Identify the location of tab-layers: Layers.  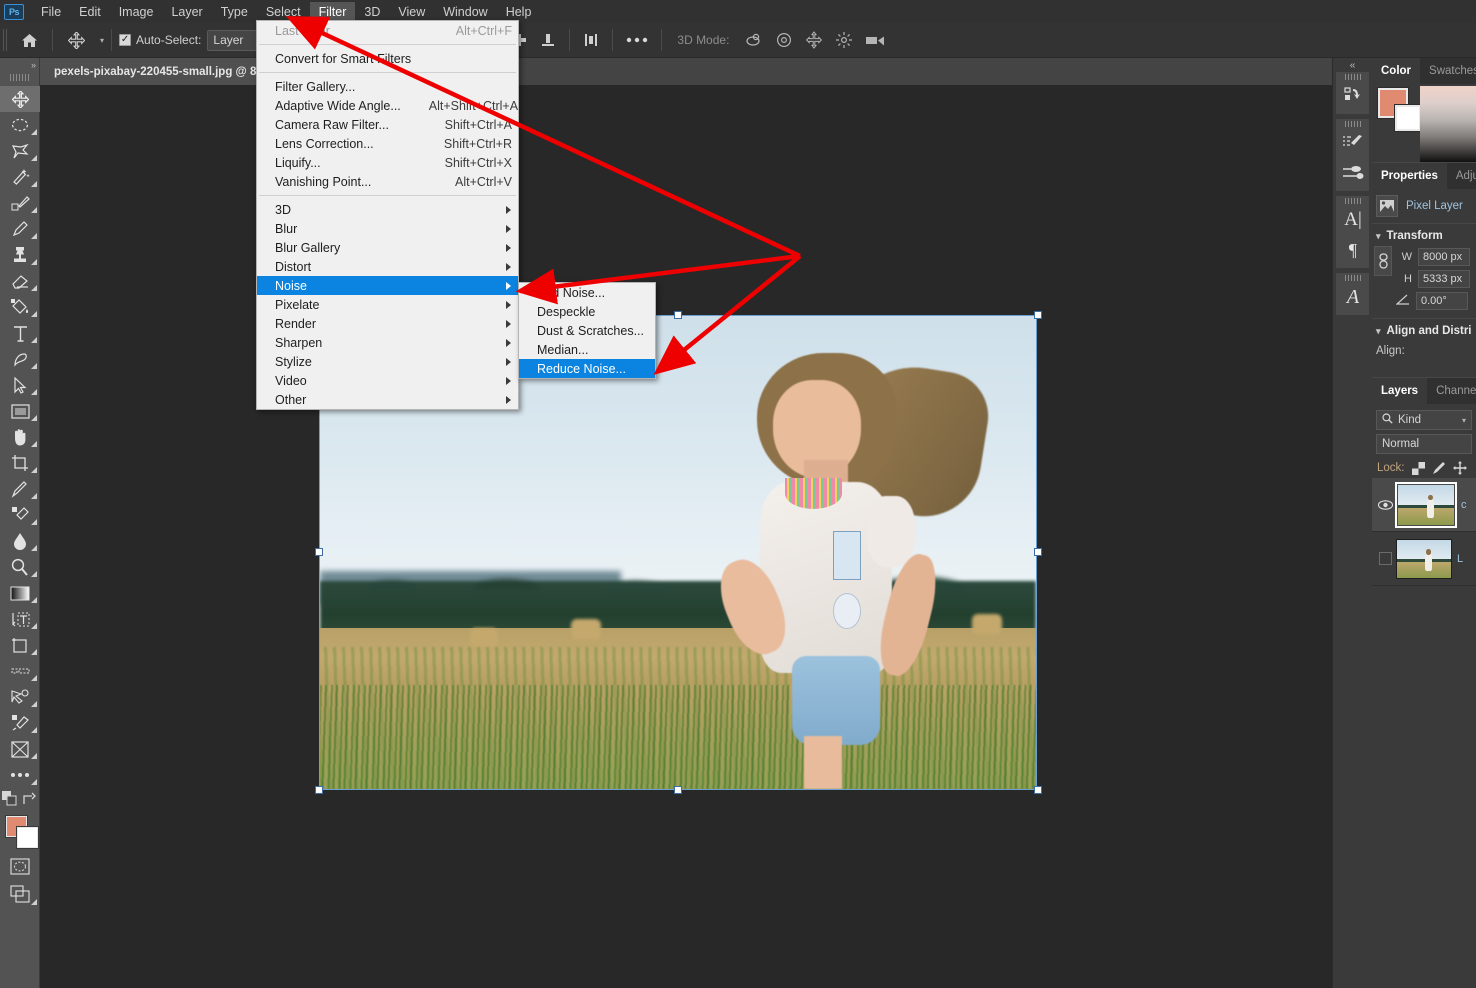
(1400, 391).